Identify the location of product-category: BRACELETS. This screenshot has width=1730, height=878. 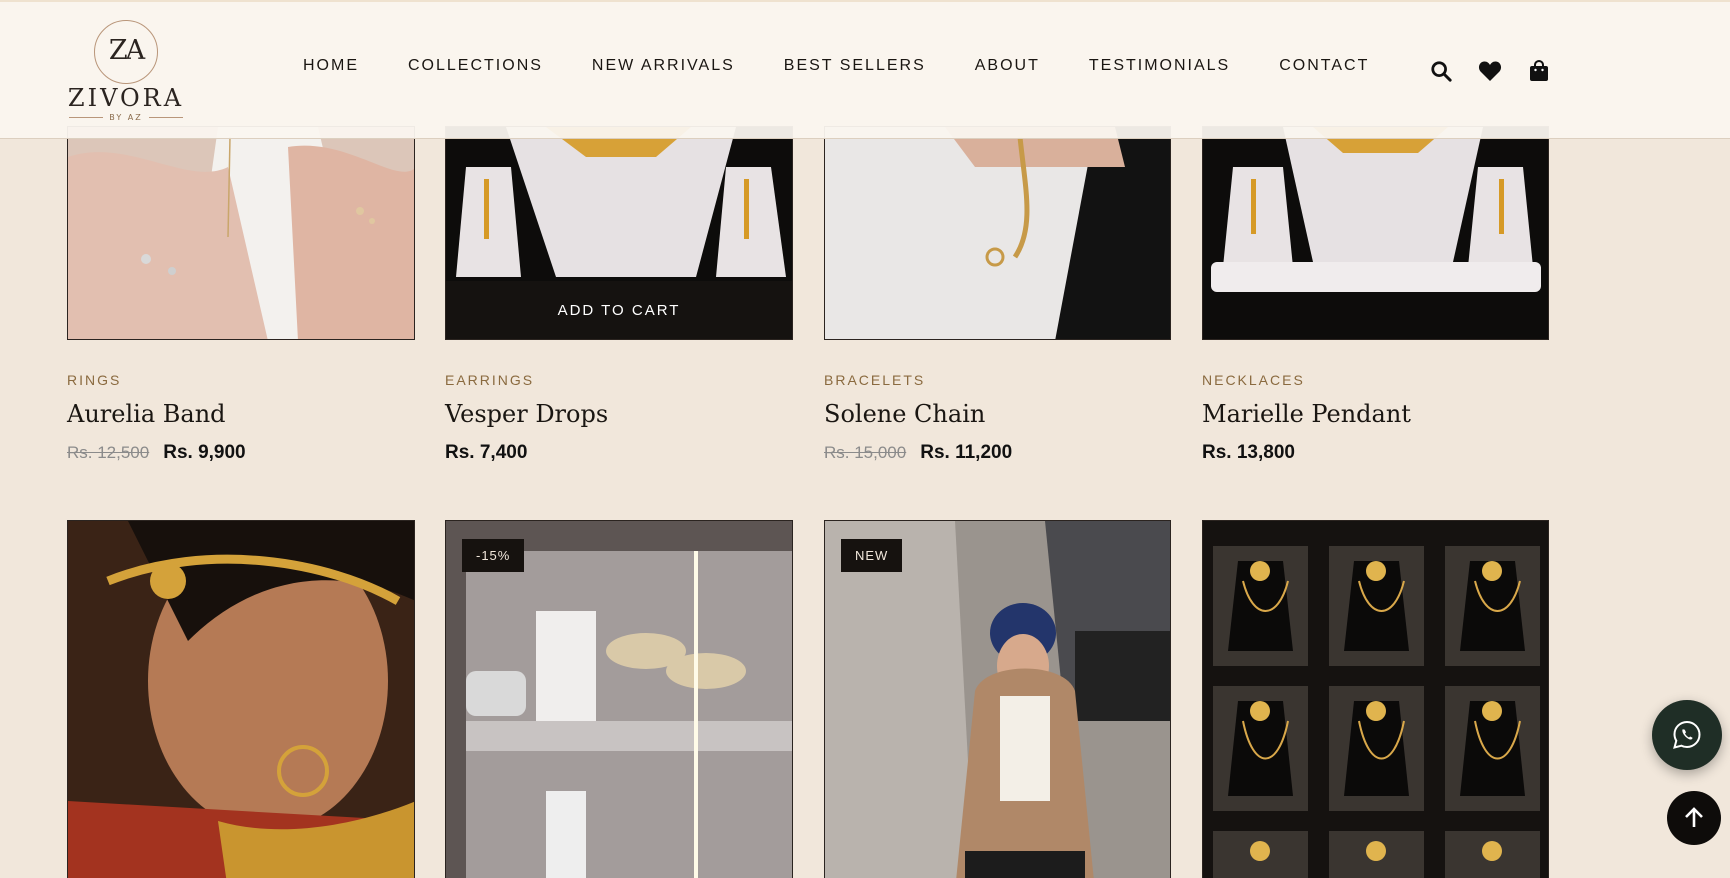
(875, 380).